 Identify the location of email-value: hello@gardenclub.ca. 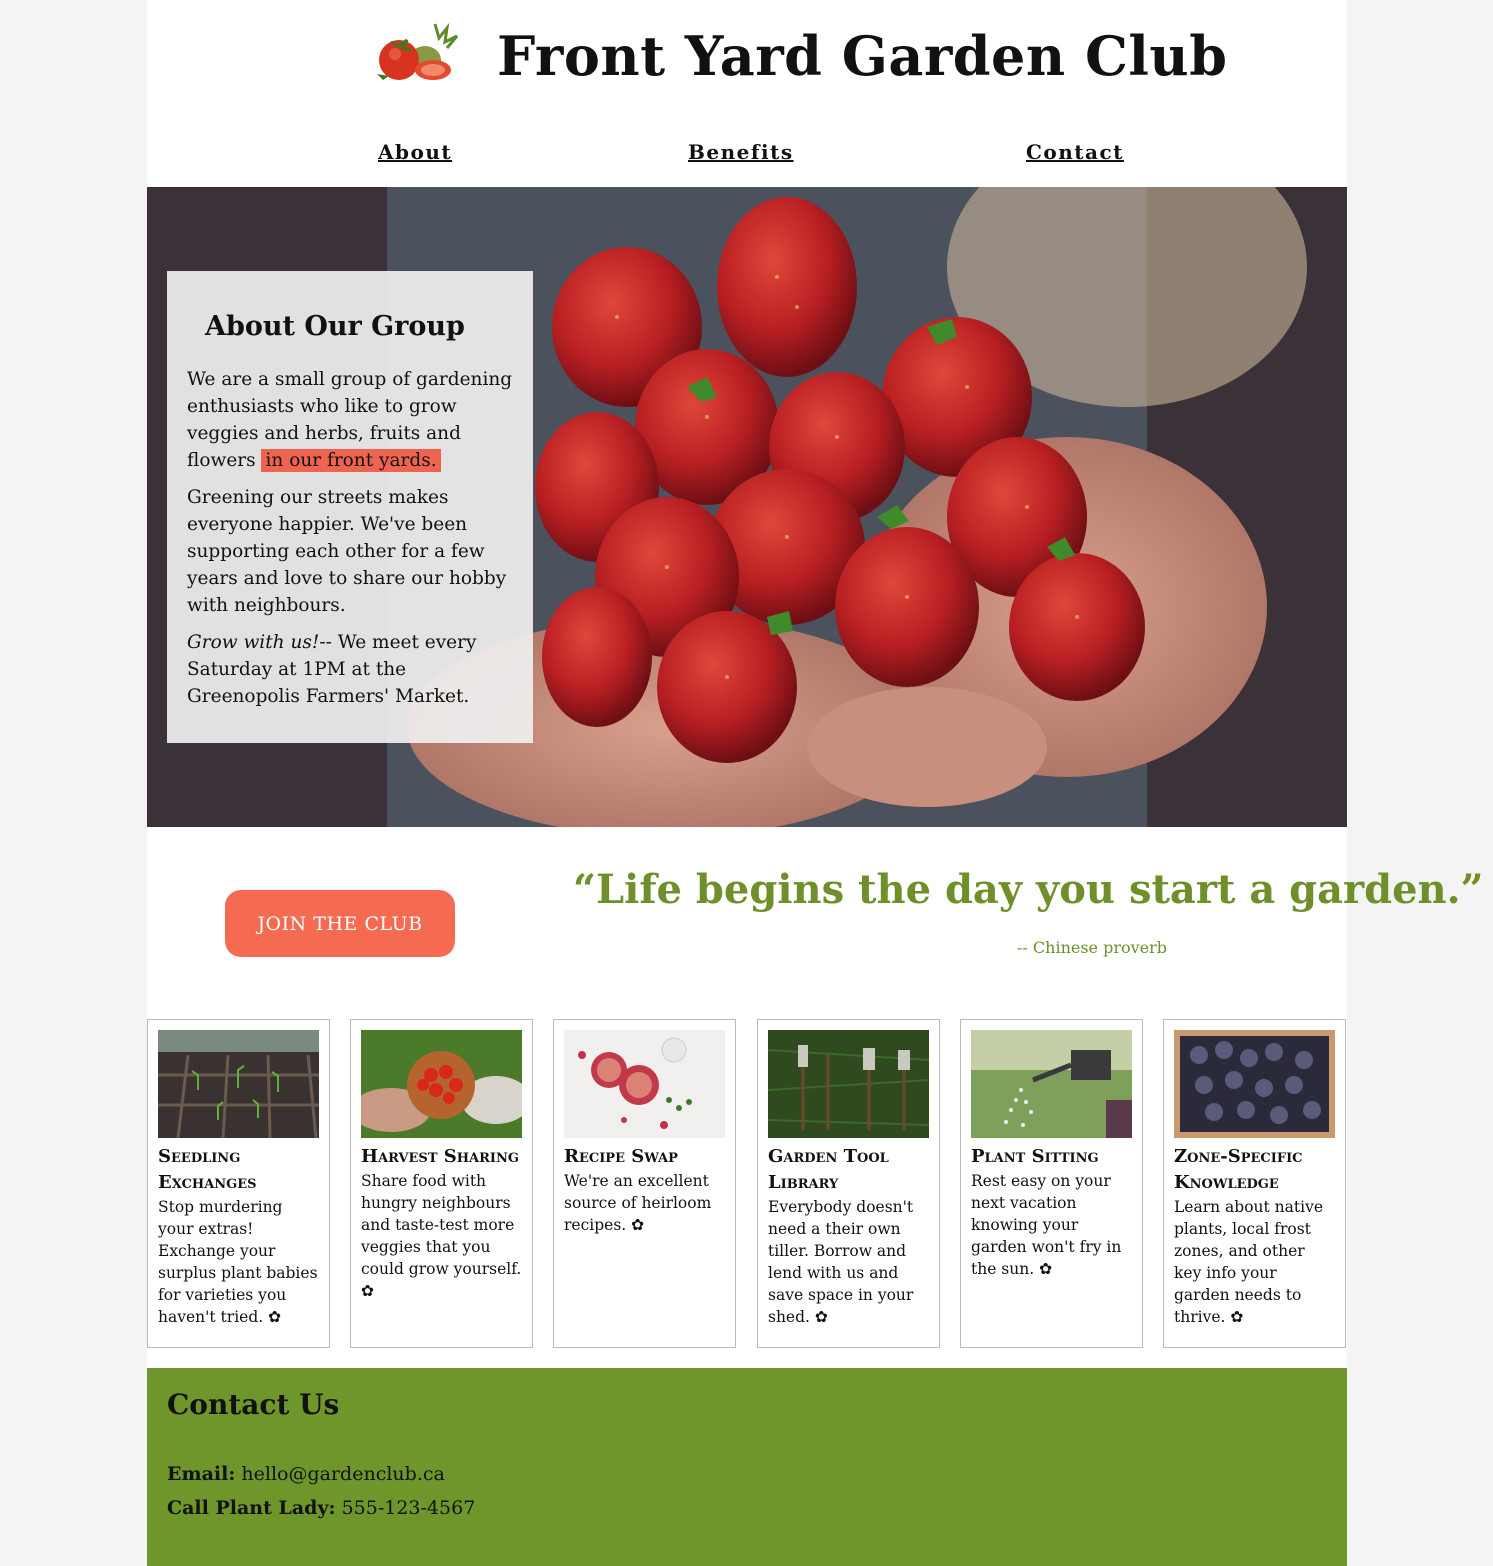
(342, 1474).